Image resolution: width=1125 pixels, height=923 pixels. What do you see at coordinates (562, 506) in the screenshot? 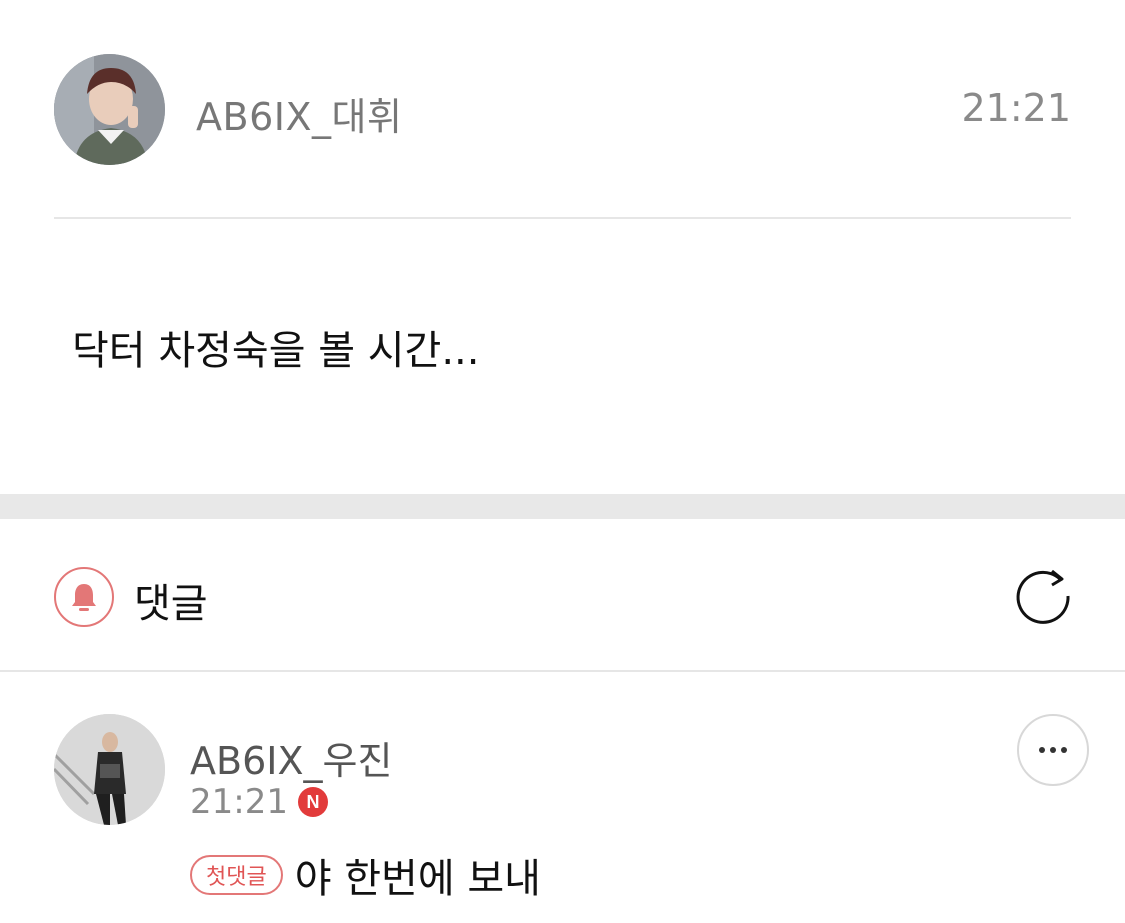
I see `section-separator` at bounding box center [562, 506].